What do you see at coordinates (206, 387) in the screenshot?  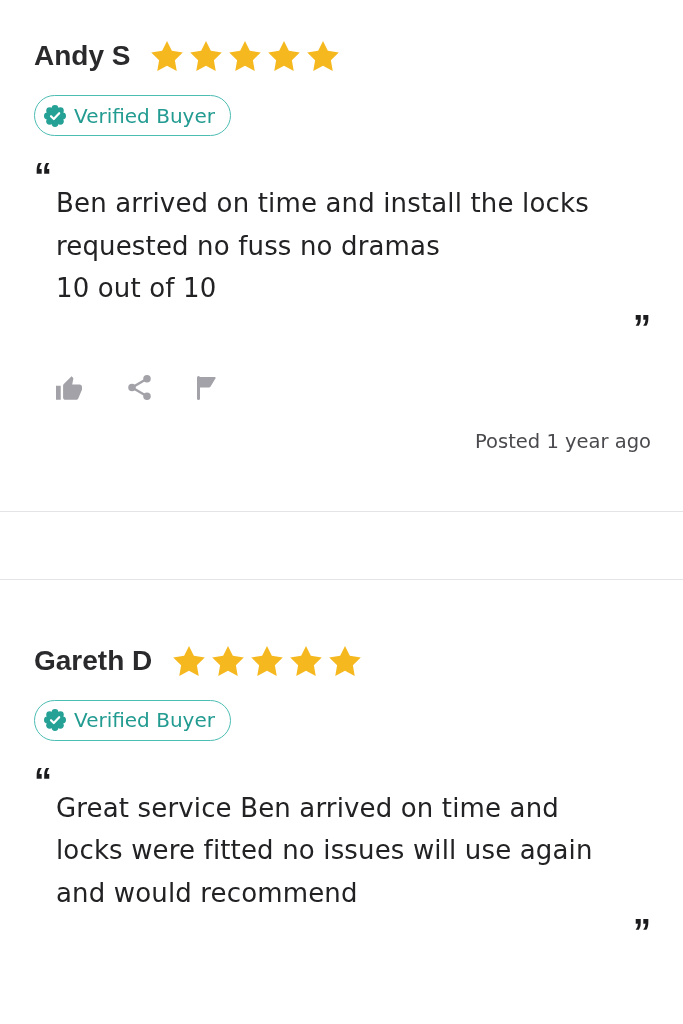 I see `flag-icon` at bounding box center [206, 387].